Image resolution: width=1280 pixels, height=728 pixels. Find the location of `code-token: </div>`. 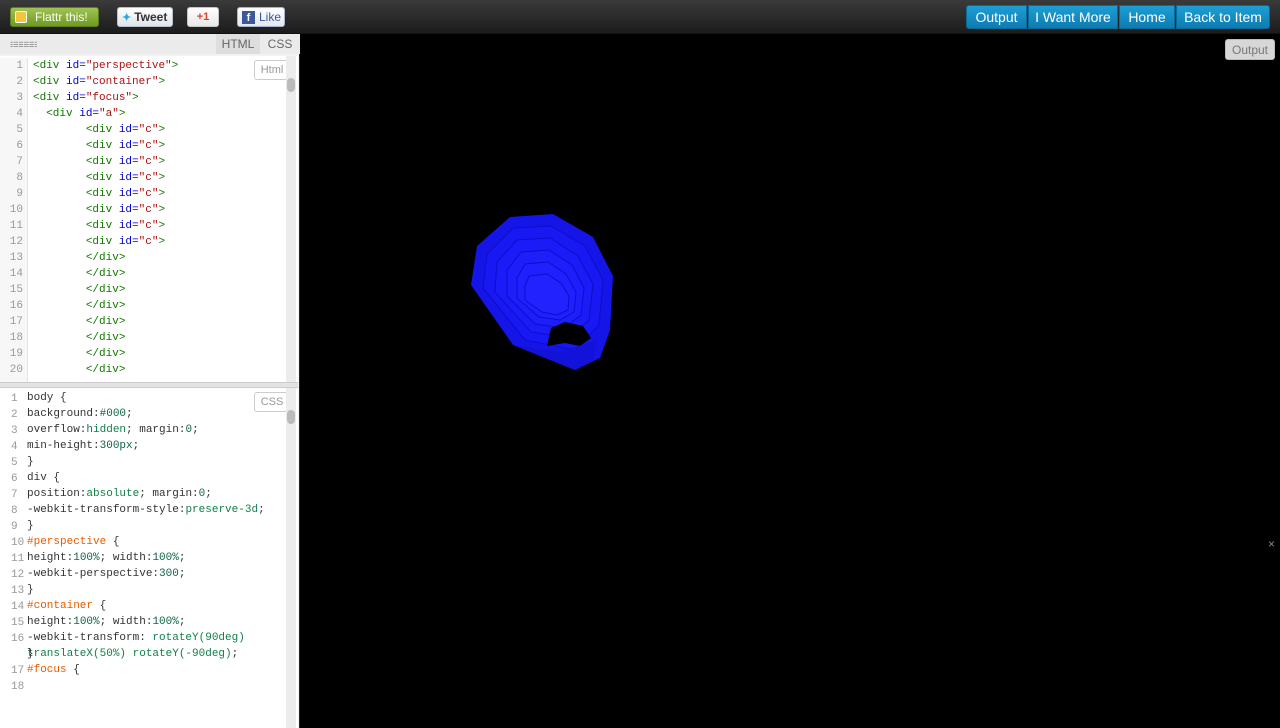

code-token: </div> is located at coordinates (105, 274).